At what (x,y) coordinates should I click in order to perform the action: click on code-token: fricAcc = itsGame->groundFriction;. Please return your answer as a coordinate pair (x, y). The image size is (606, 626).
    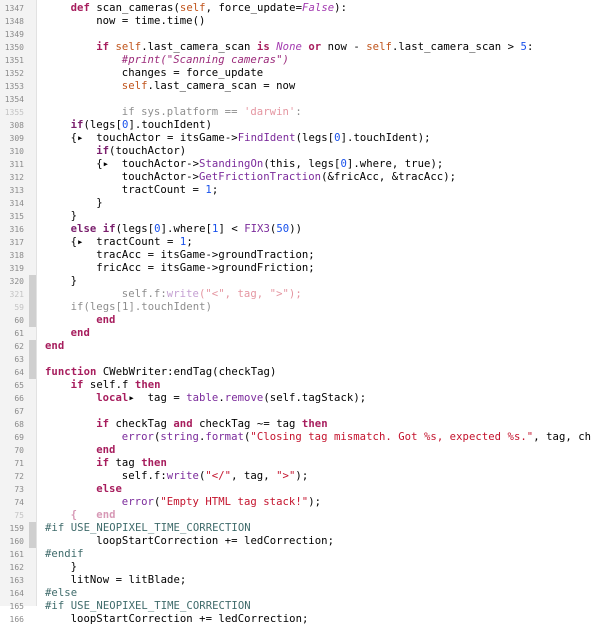
    Looking at the image, I should click on (205, 268).